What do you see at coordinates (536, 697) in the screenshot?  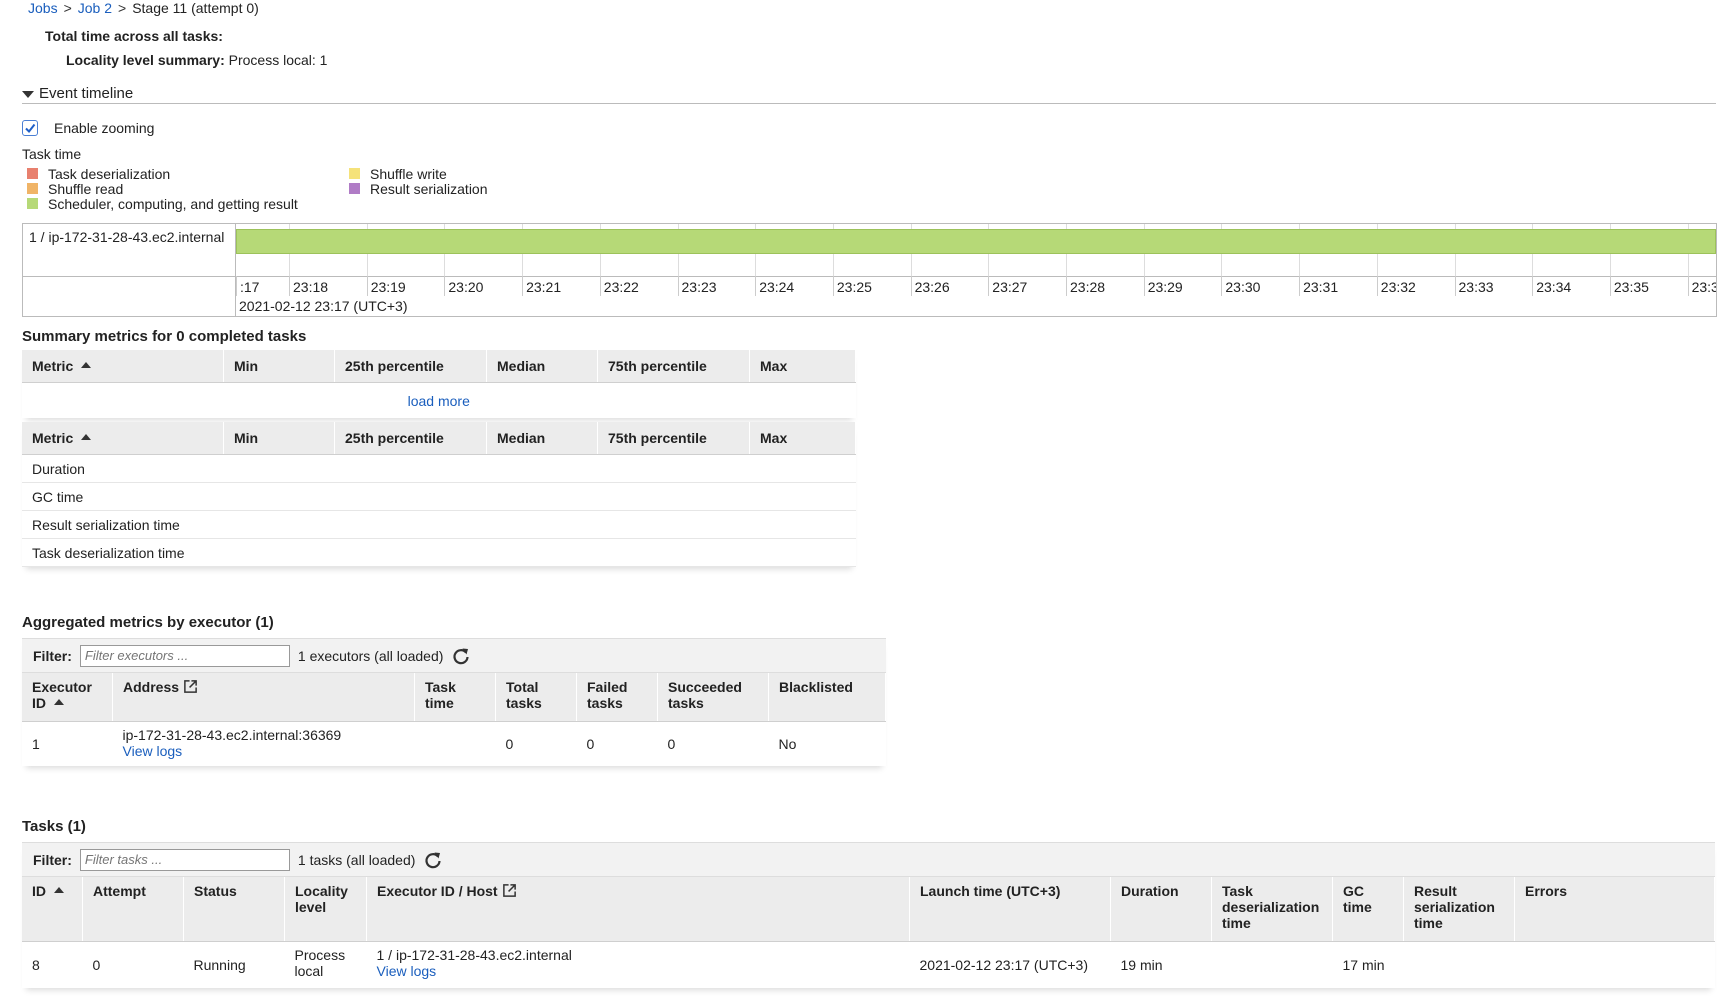 I see `column-header-total-tasks: Total tasks` at bounding box center [536, 697].